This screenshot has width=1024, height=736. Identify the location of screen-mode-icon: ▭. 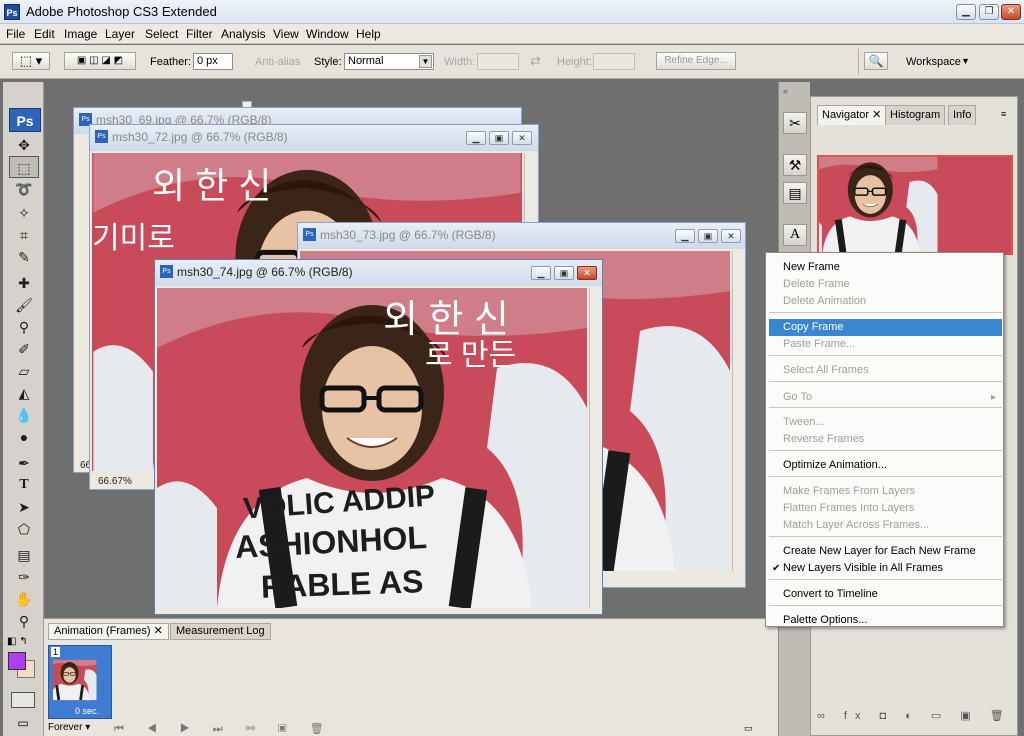
(23, 724).